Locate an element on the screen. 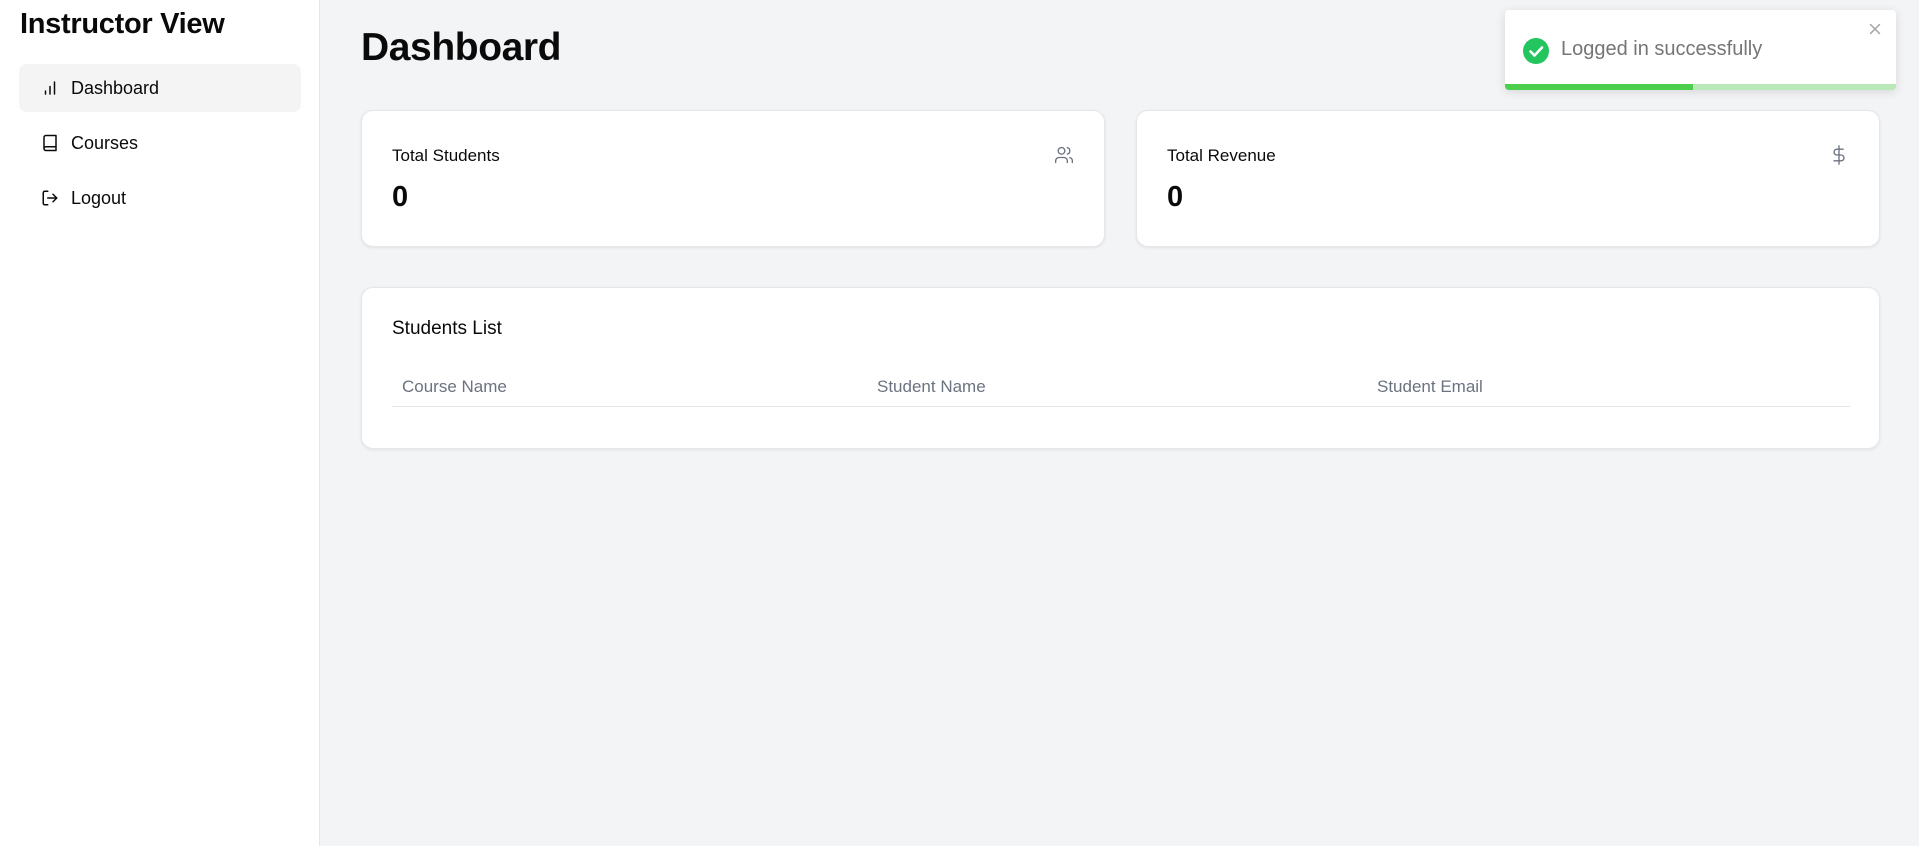 The image size is (1919, 846). app-title: Instructor View is located at coordinates (122, 24).